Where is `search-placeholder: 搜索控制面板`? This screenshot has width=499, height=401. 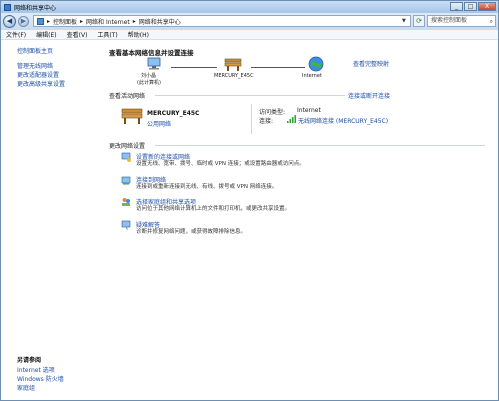 search-placeholder: 搜索控制面板 is located at coordinates (449, 20).